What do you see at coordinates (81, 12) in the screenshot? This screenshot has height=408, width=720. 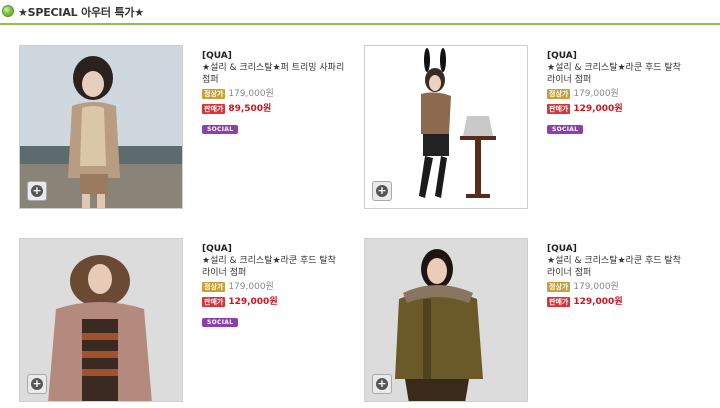 I see `section-title: ★SPECIAL 아우터 특가★` at bounding box center [81, 12].